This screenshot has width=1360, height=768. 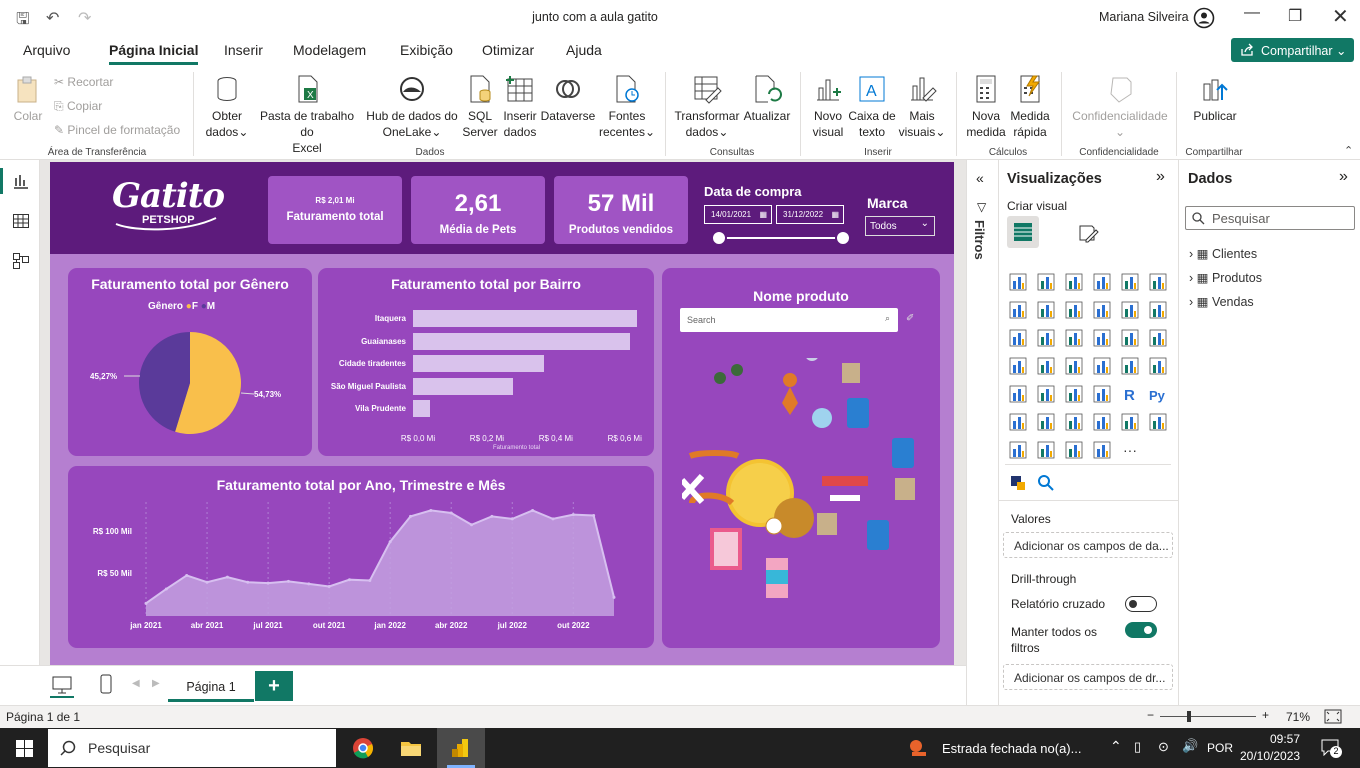 What do you see at coordinates (1046, 366) in the screenshot?
I see `filled-map-icon` at bounding box center [1046, 366].